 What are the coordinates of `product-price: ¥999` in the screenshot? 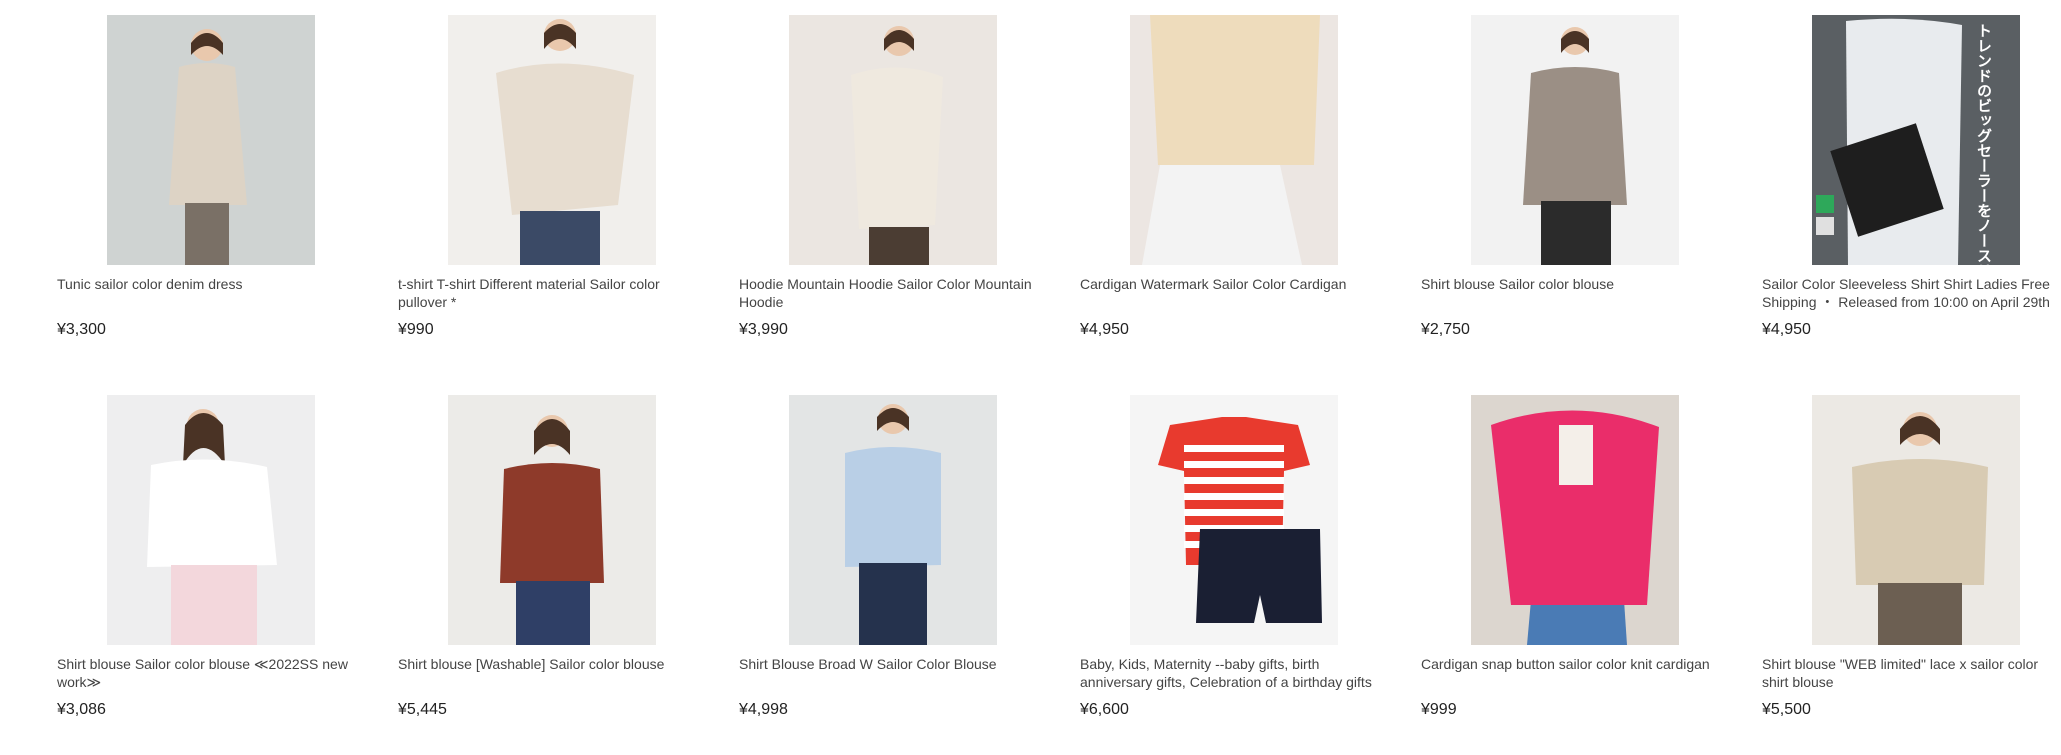 It's located at (1439, 709).